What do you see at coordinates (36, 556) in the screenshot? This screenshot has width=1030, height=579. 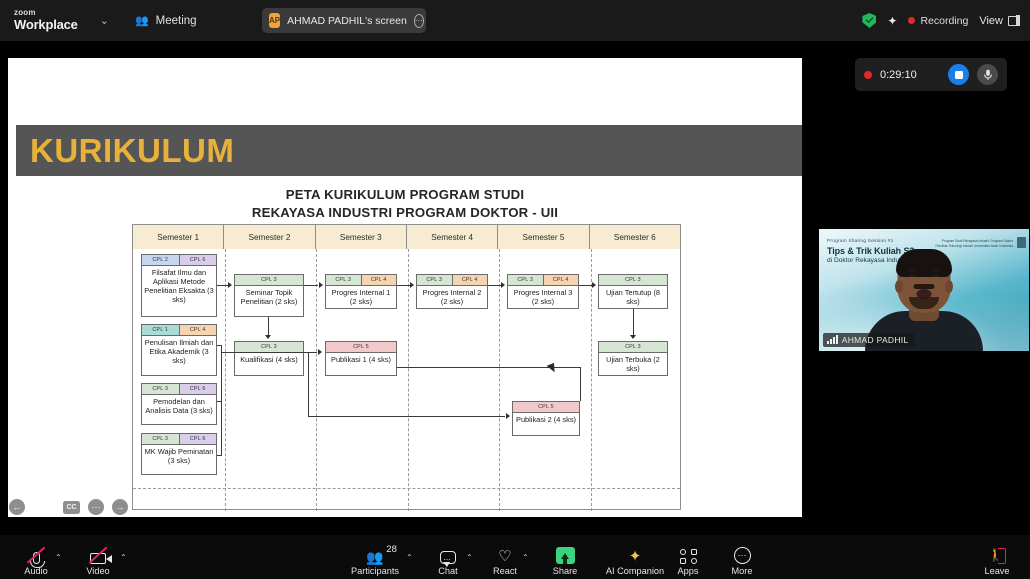 I see `microphone-muted-icon` at bounding box center [36, 556].